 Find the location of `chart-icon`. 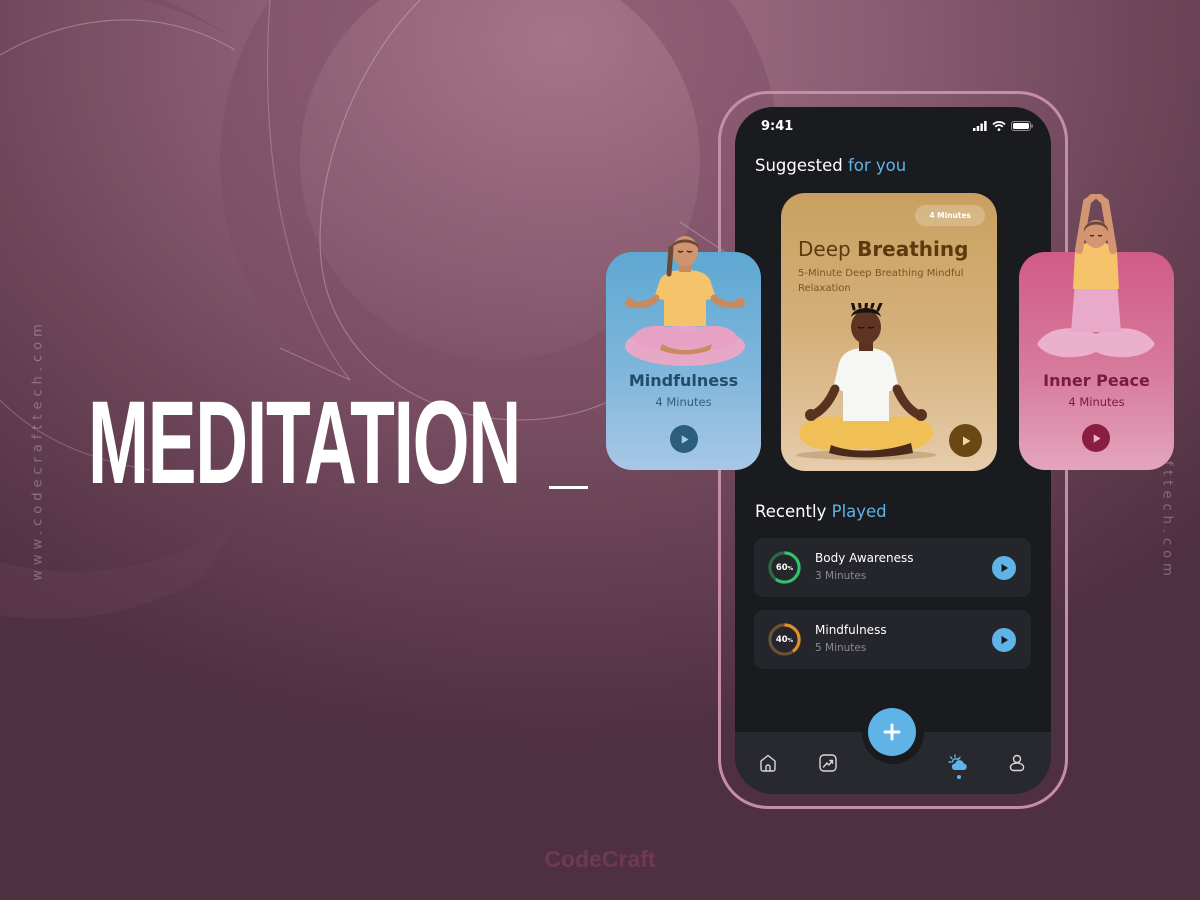

chart-icon is located at coordinates (828, 763).